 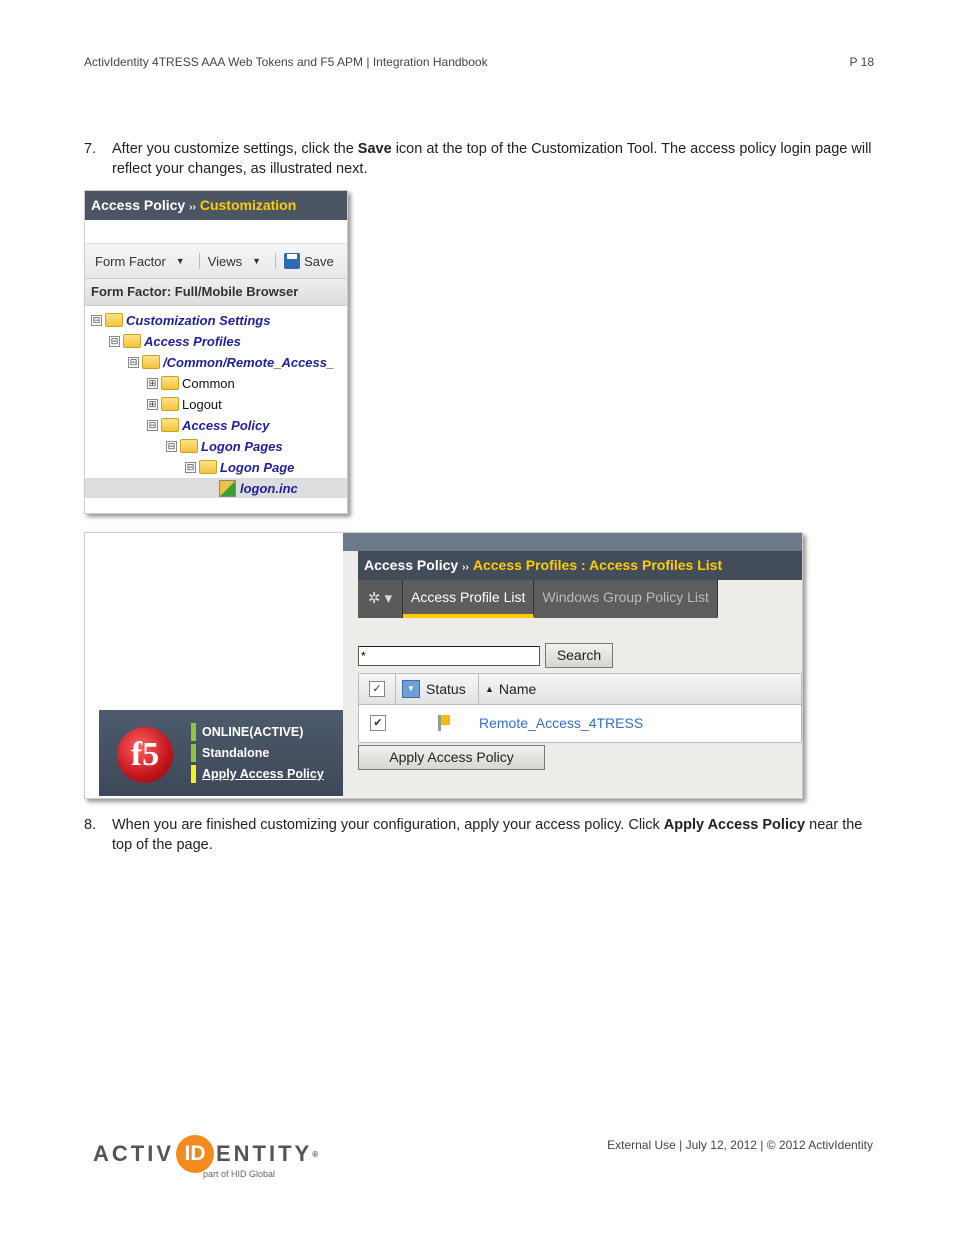 What do you see at coordinates (202, 404) in the screenshot?
I see `tree-node-label: Logout` at bounding box center [202, 404].